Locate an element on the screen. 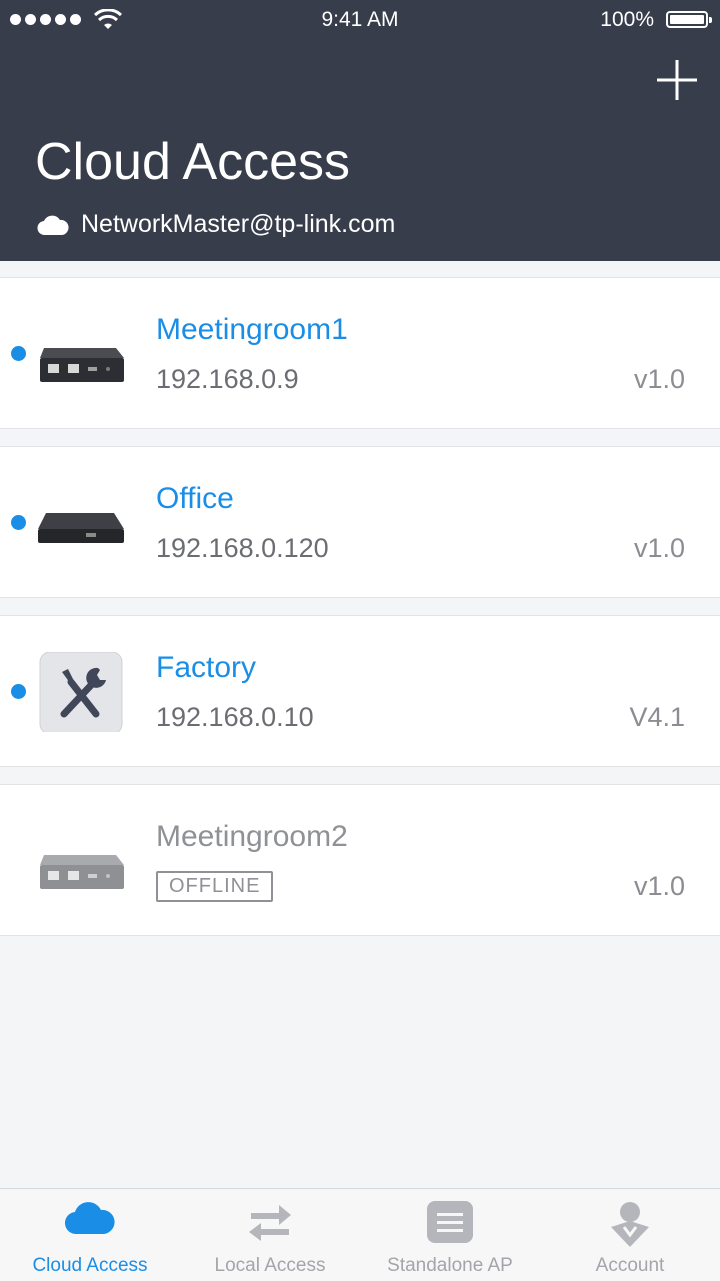  tab-account: Account is located at coordinates (630, 1235).